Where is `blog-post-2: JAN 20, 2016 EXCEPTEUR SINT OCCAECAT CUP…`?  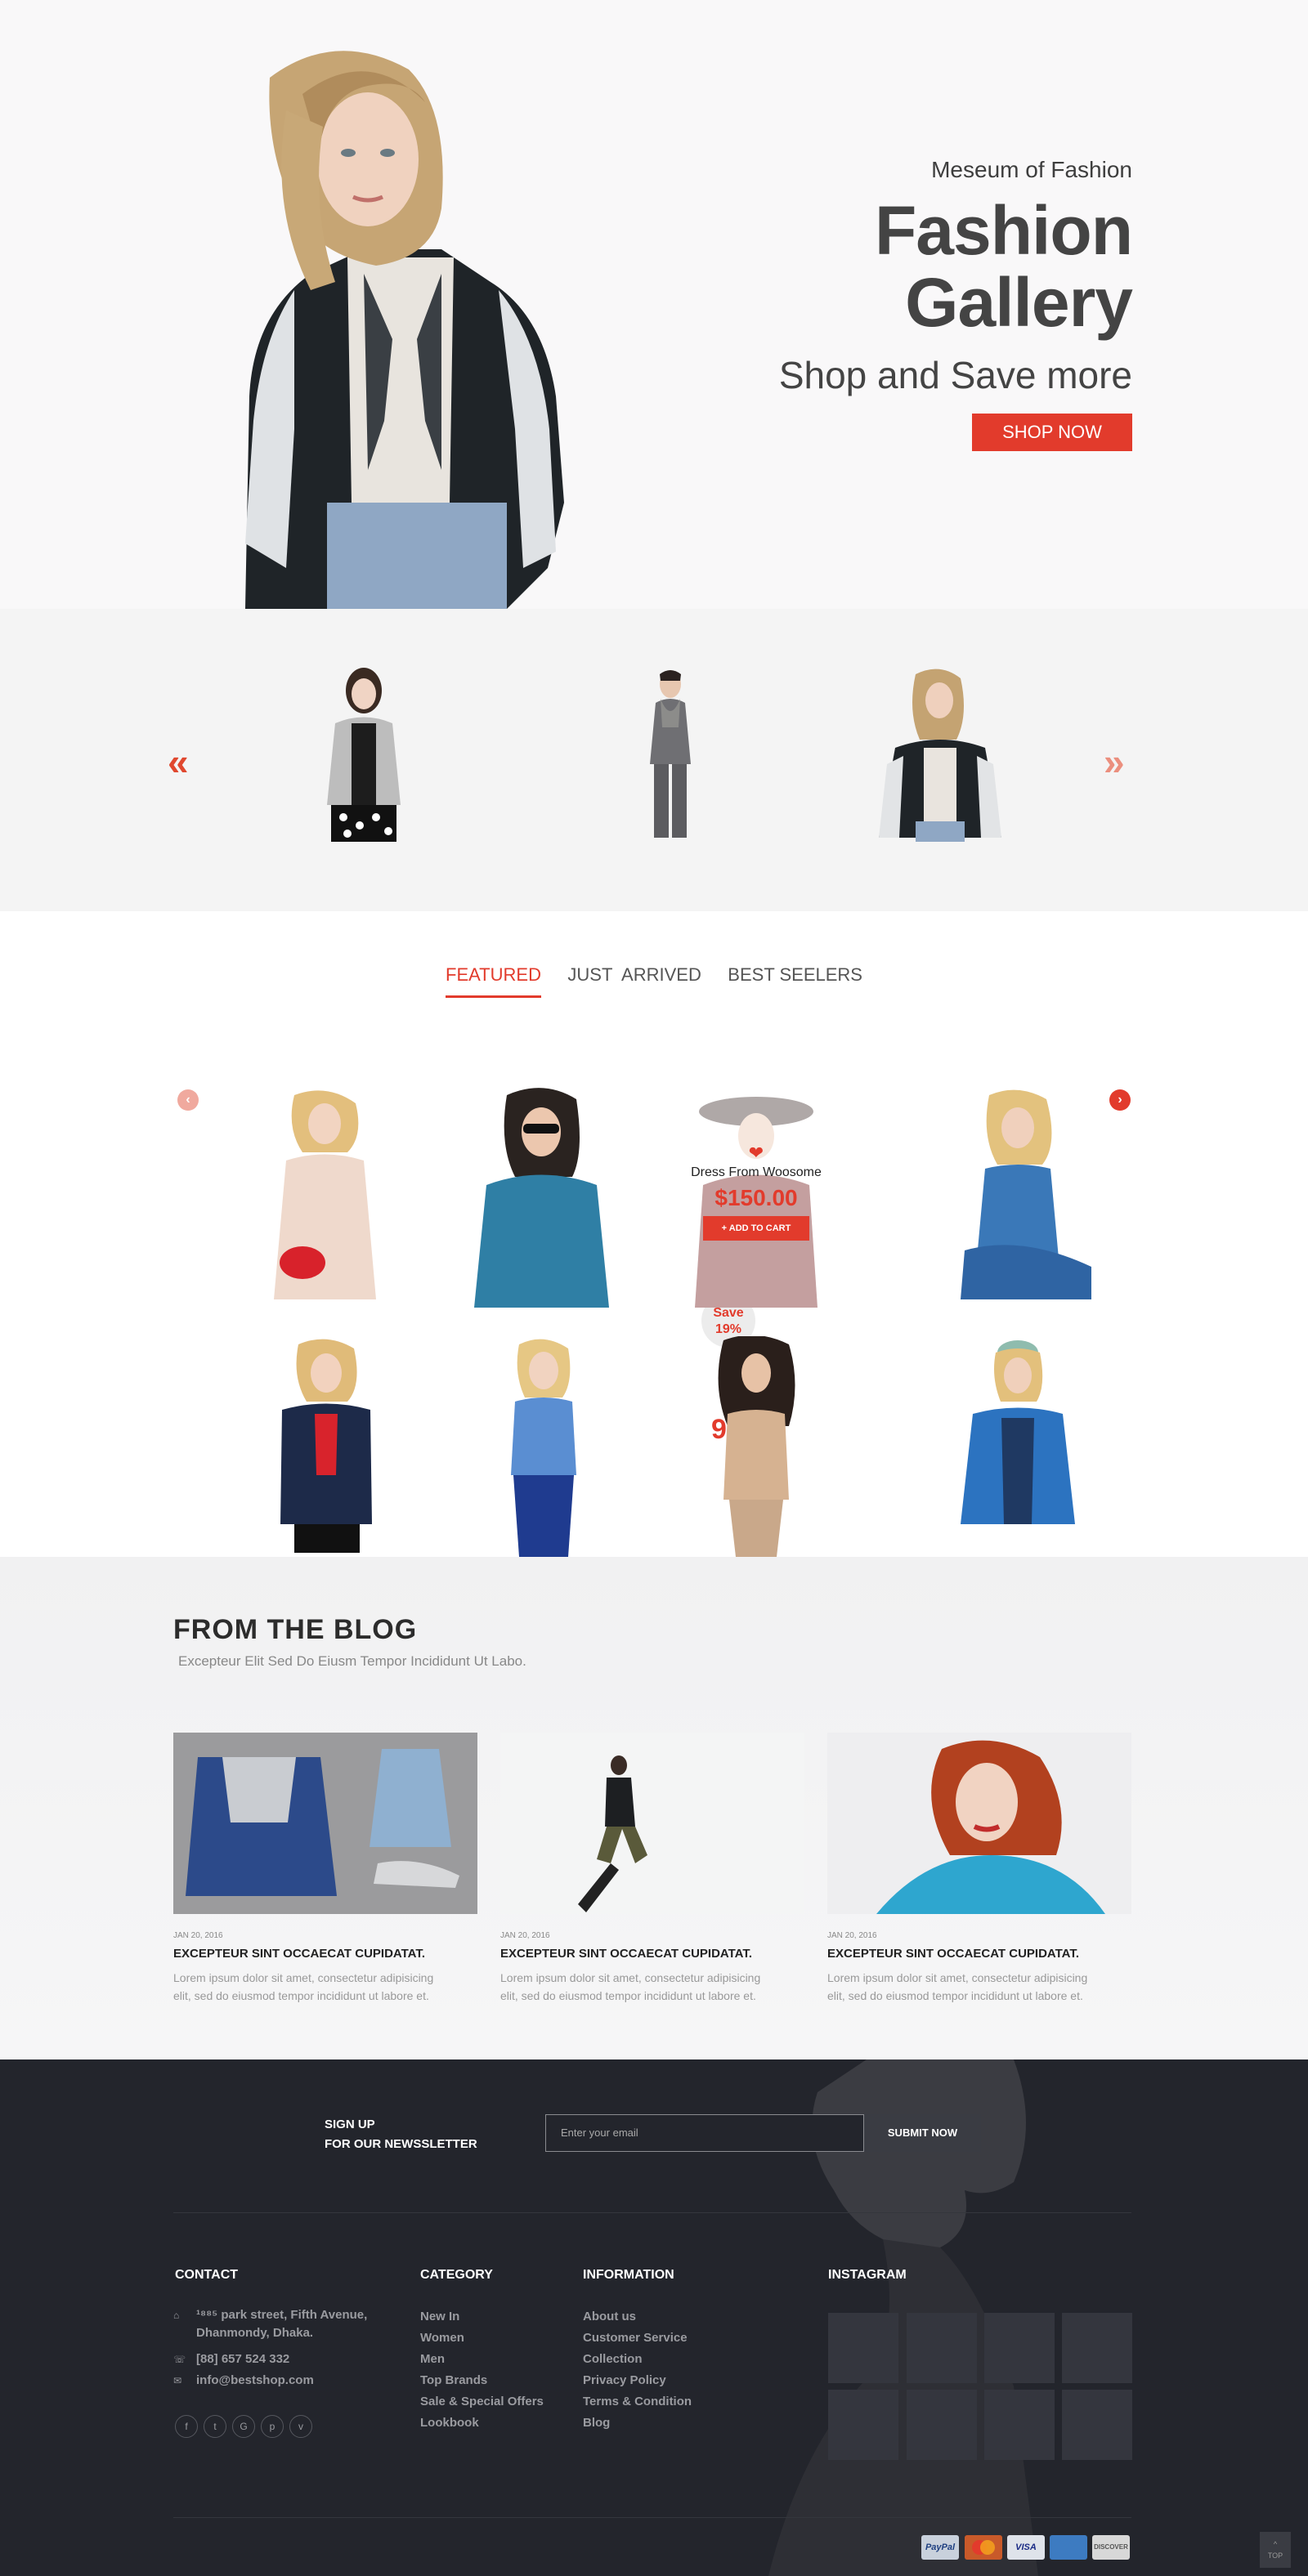
blog-post-2: JAN 20, 2016 EXCEPTEUR SINT OCCAECAT CUP… is located at coordinates (652, 1869).